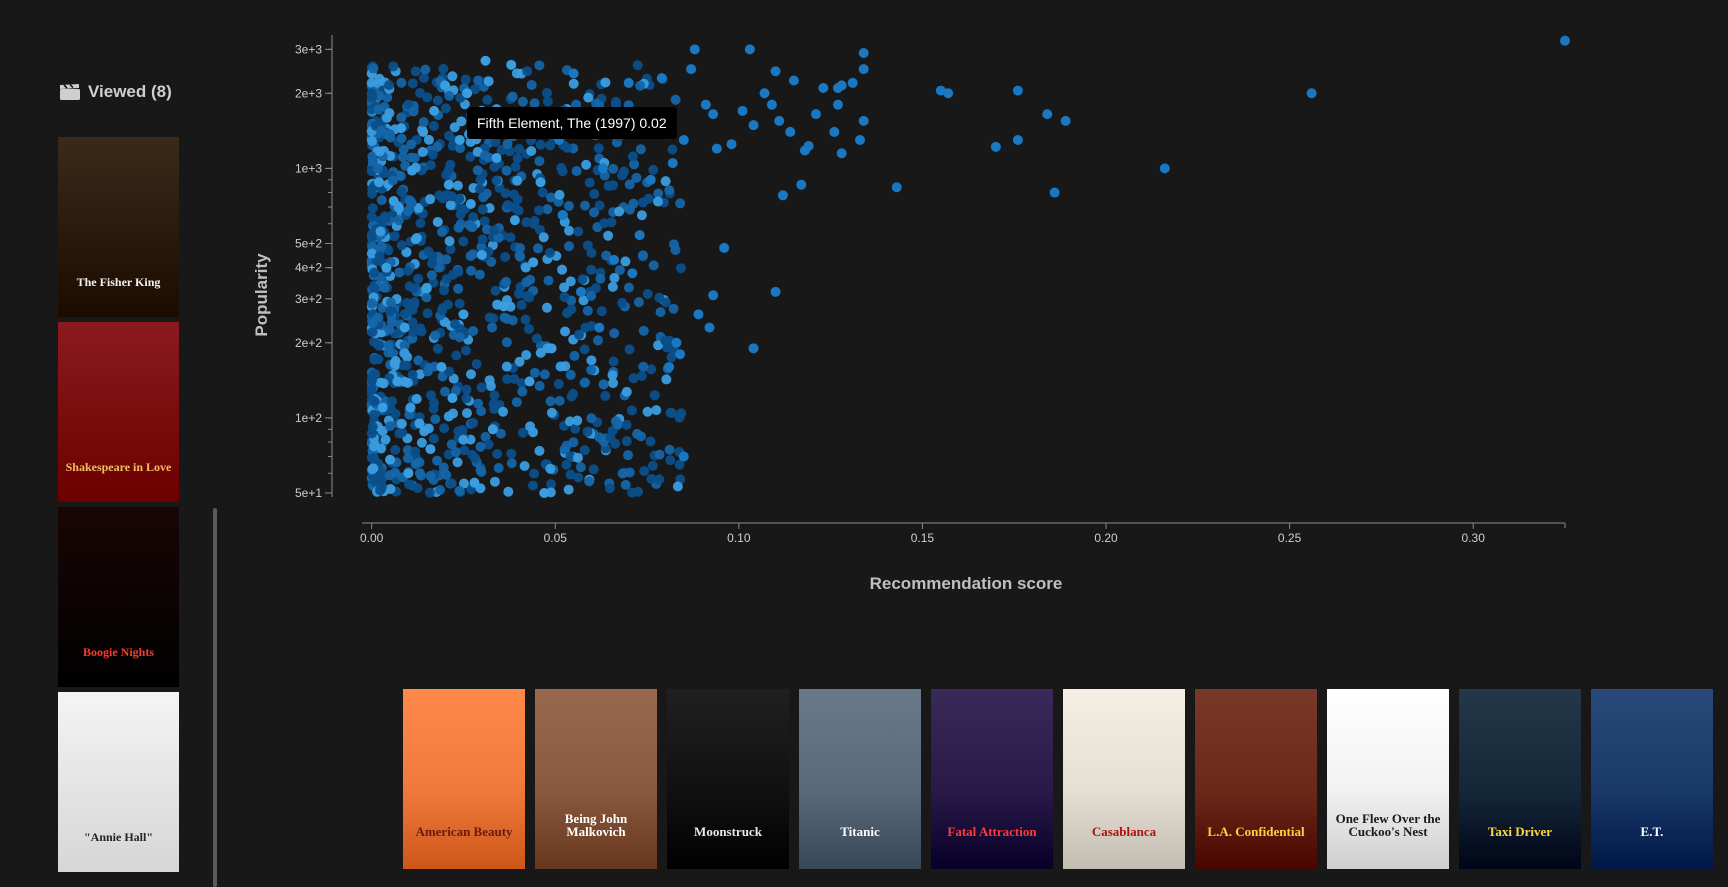 The height and width of the screenshot is (887, 1728). What do you see at coordinates (1652, 779) in the screenshot?
I see `recommendation-poster: E.T.` at bounding box center [1652, 779].